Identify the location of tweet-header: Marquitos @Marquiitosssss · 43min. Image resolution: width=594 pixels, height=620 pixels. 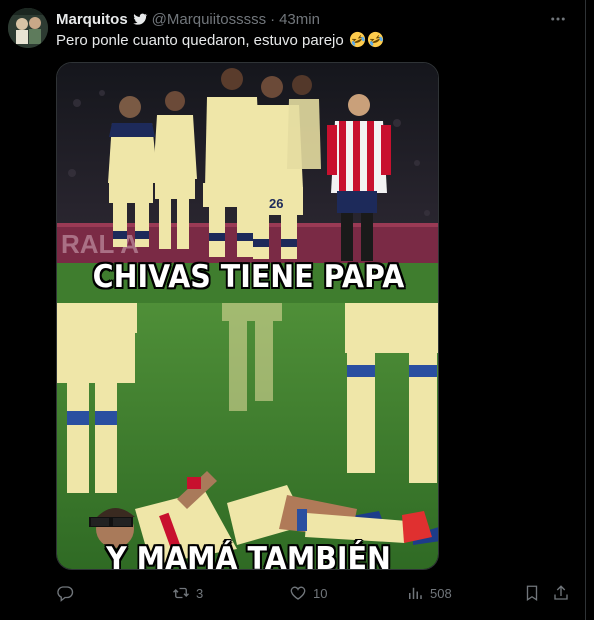
(313, 19).